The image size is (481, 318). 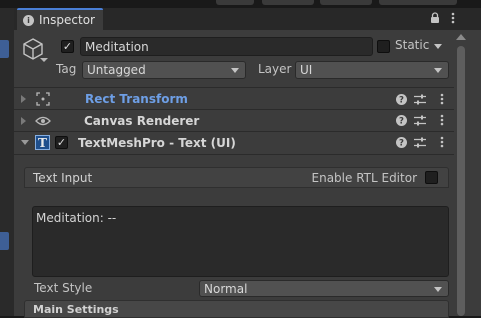 What do you see at coordinates (275, 69) in the screenshot?
I see `layer-label: Layer` at bounding box center [275, 69].